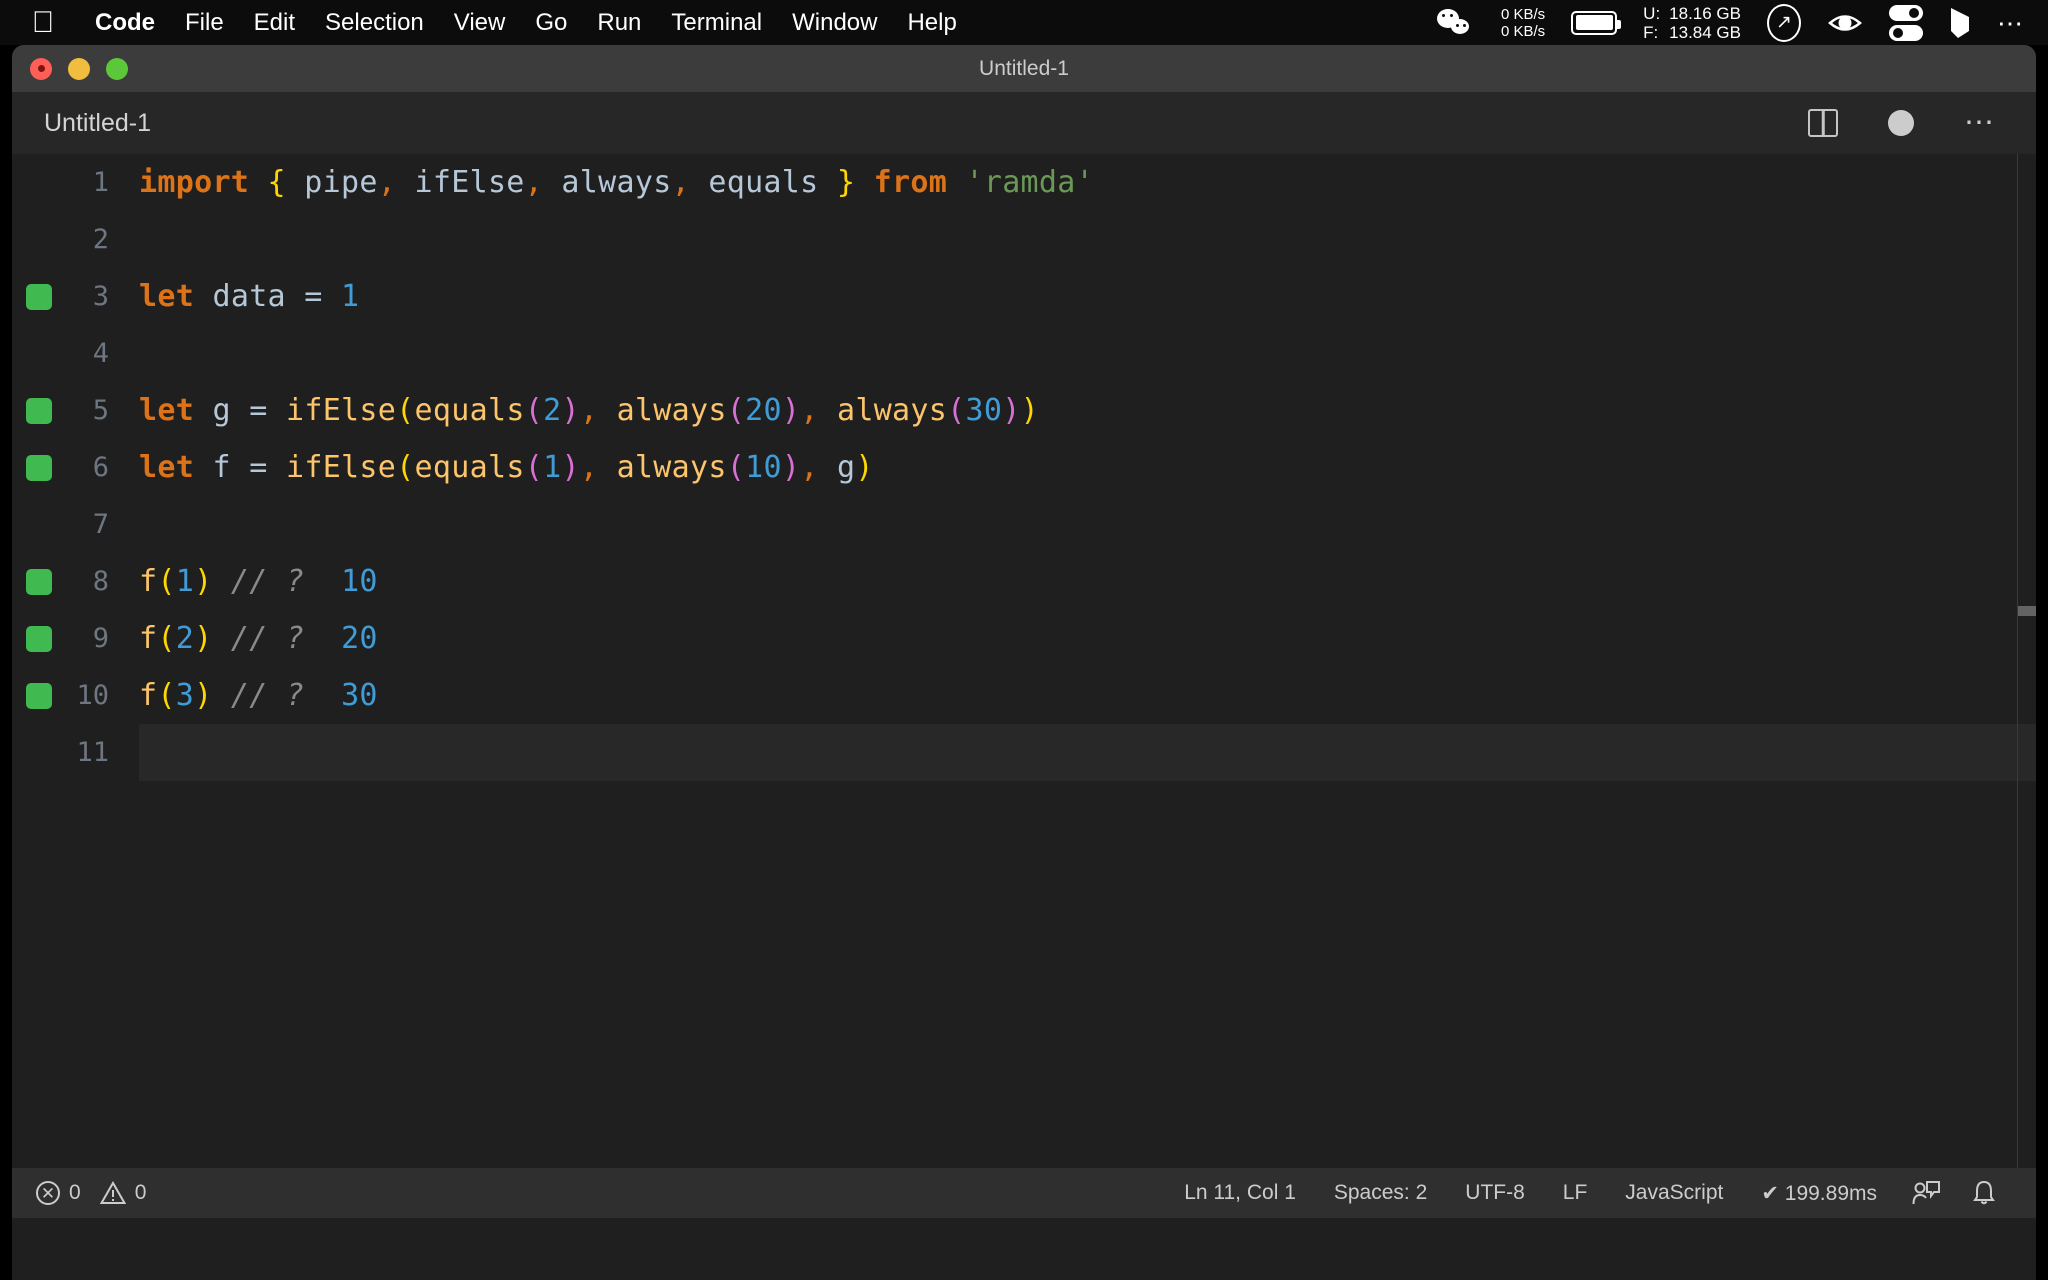 The image size is (2048, 1280). What do you see at coordinates (2027, 661) in the screenshot?
I see `editor-vertical-scrollbar` at bounding box center [2027, 661].